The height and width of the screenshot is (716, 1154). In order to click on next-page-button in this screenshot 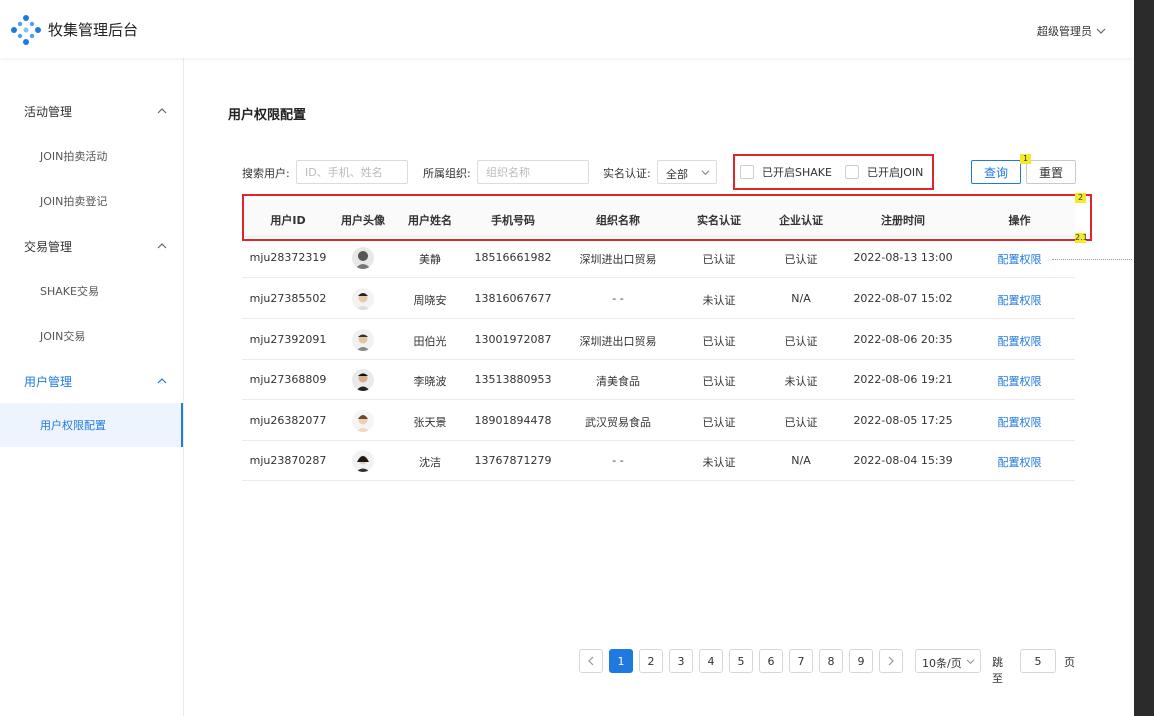, I will do `click(891, 661)`.